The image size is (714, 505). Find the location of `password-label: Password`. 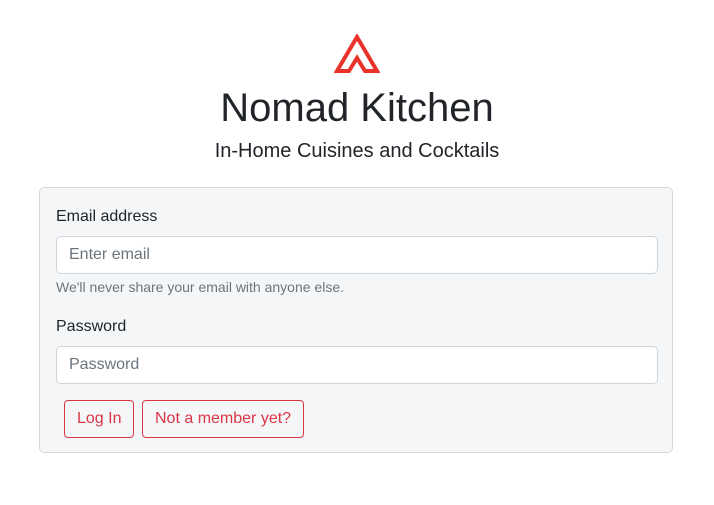

password-label: Password is located at coordinates (91, 326).